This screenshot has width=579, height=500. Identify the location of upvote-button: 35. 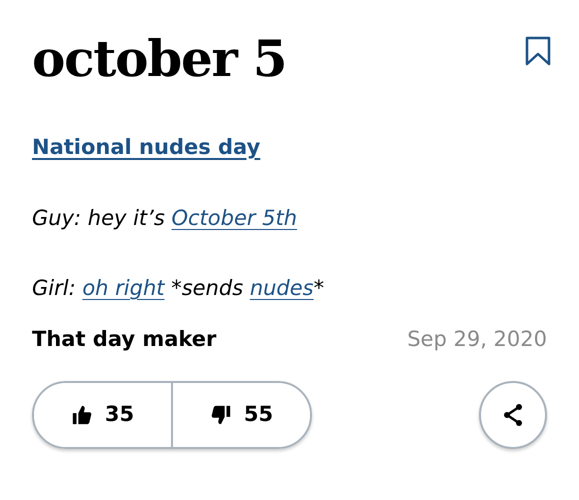
(103, 415).